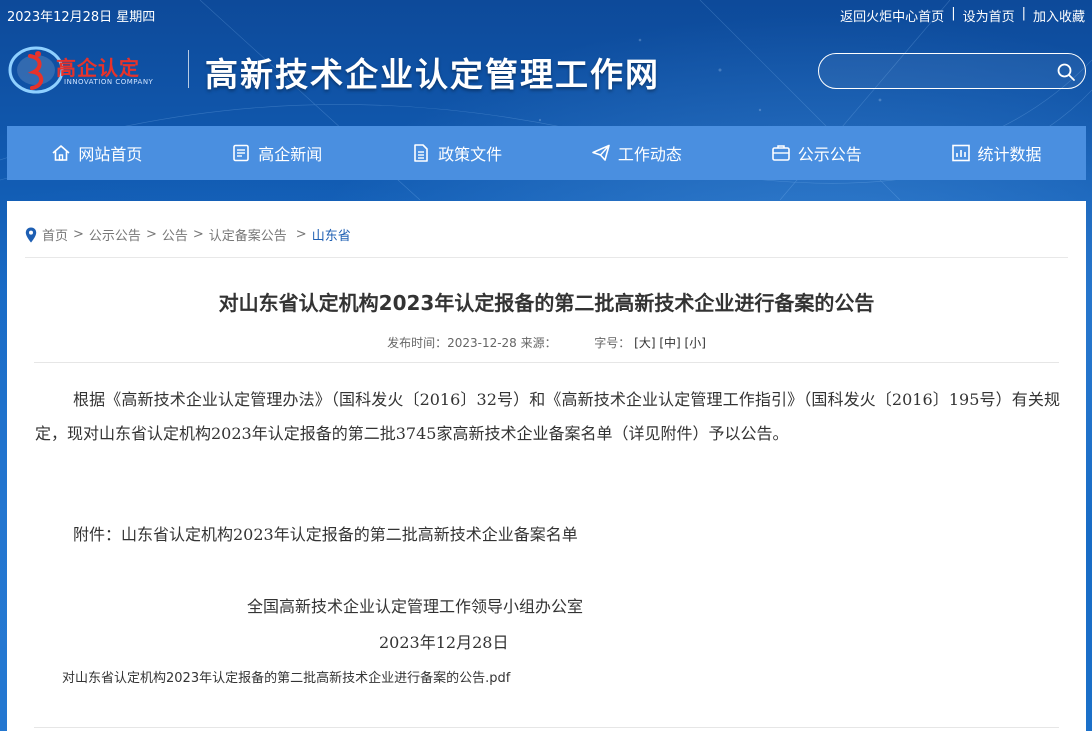  What do you see at coordinates (943, 72) in the screenshot?
I see `search-input` at bounding box center [943, 72].